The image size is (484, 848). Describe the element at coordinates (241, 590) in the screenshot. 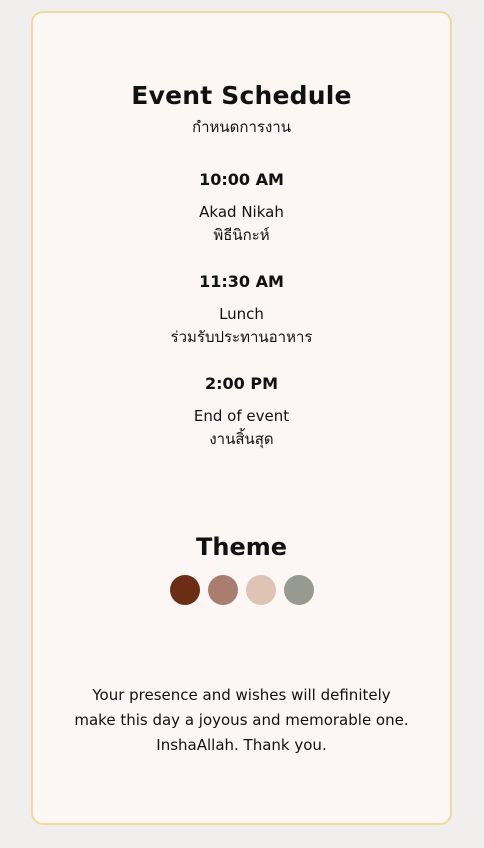

I see `theme-swatches` at that location.